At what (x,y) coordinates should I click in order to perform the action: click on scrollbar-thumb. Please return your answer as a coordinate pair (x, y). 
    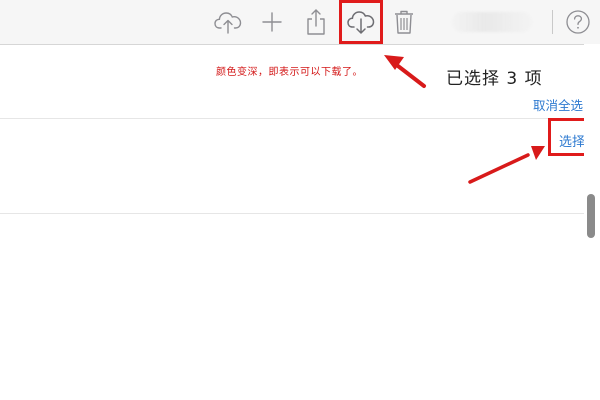
    Looking at the image, I should click on (591, 216).